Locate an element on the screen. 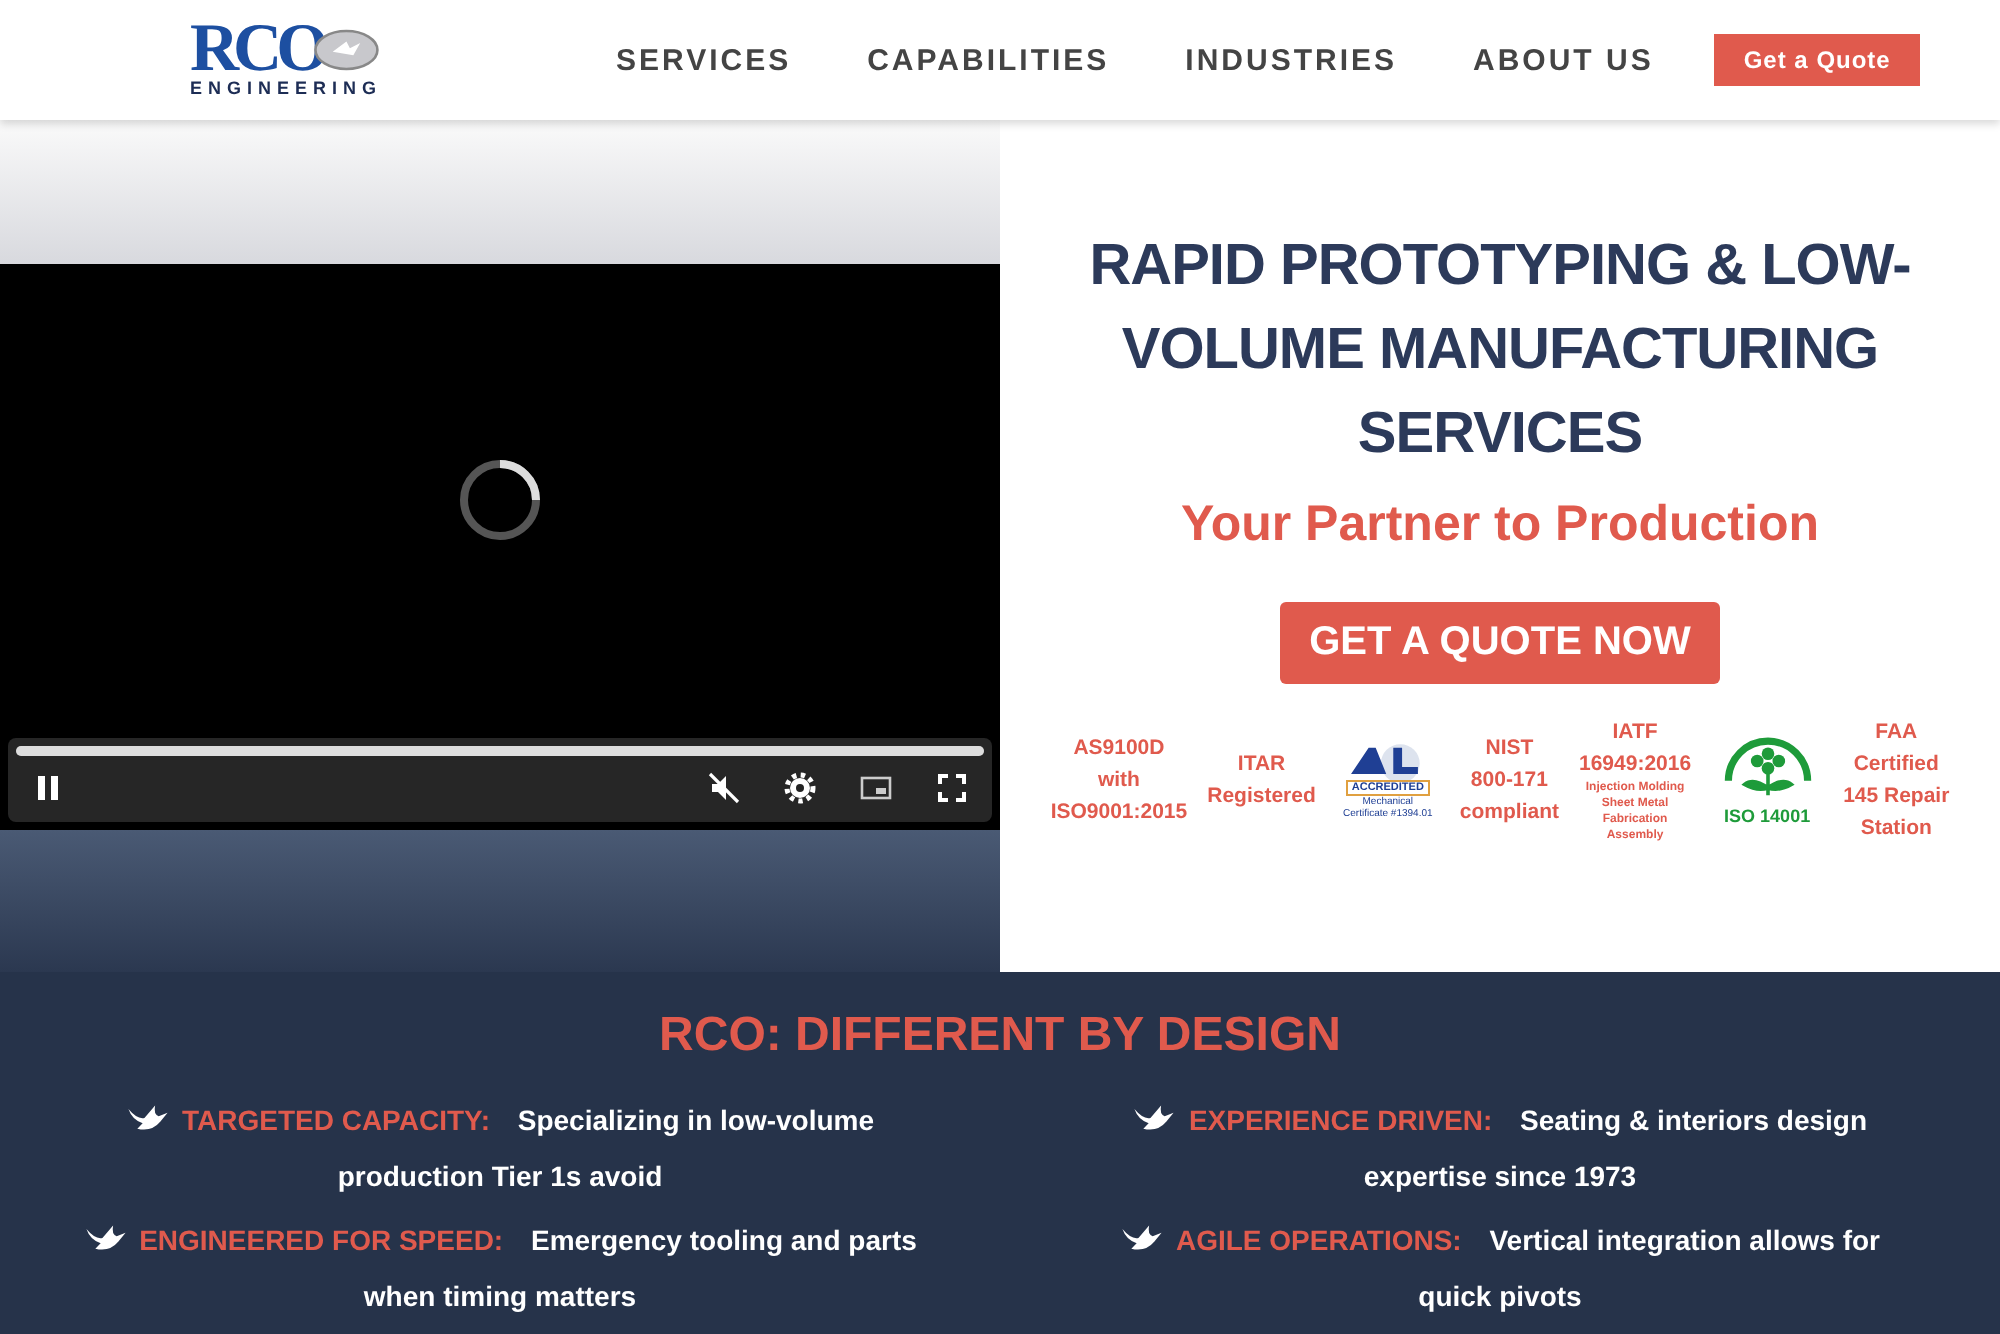 The image size is (2000, 1334). hero-title: RAPID PROTOTYPING & LOW-VOLUME MANUFACTURING SERVICES is located at coordinates (1500, 351).